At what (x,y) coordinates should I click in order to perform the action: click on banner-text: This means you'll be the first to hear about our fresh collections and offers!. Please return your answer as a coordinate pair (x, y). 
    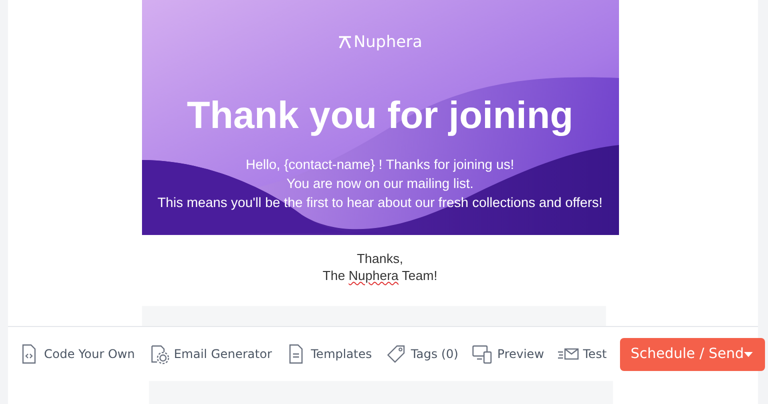
    Looking at the image, I should click on (380, 202).